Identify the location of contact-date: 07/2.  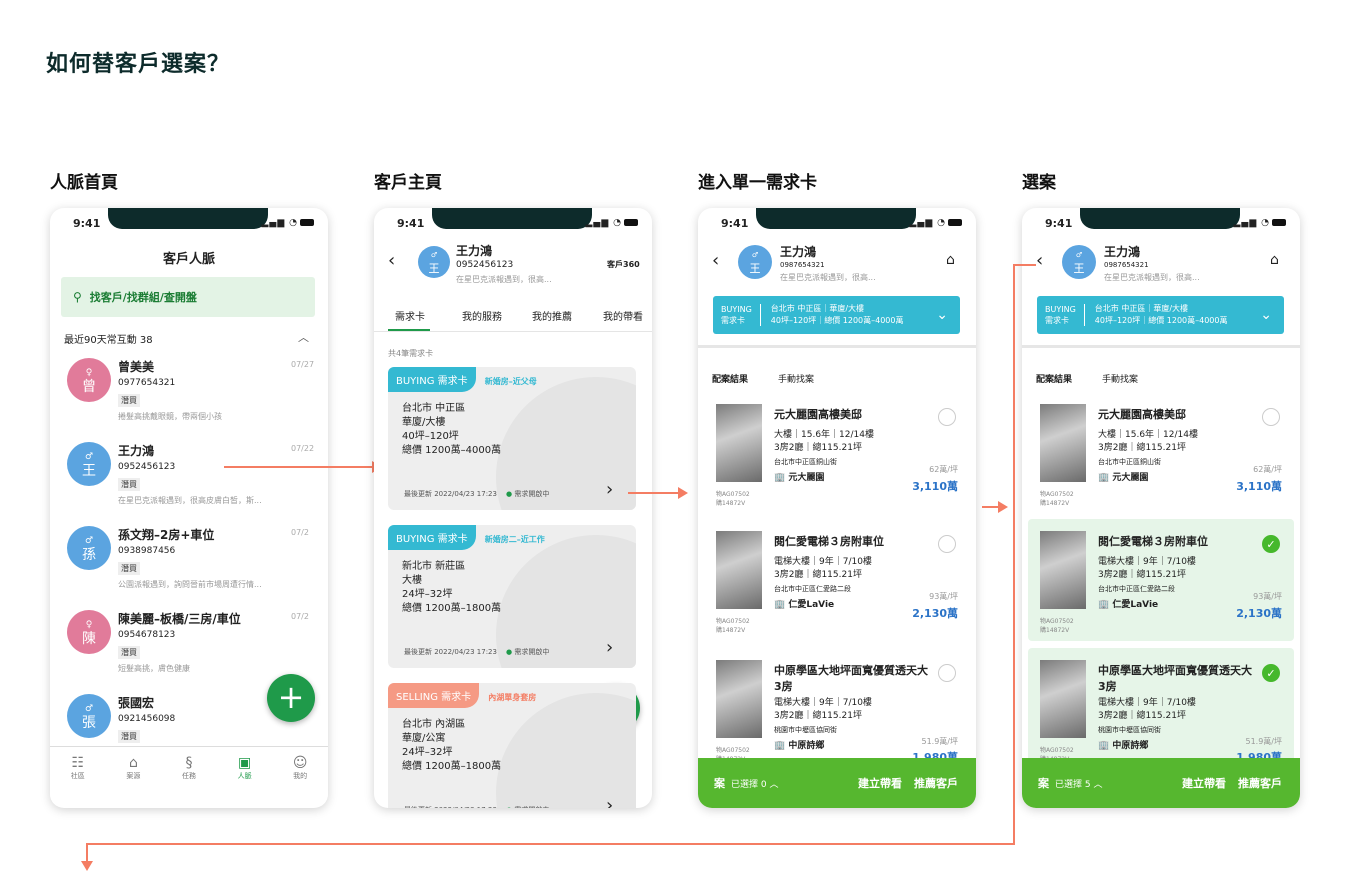
(300, 532).